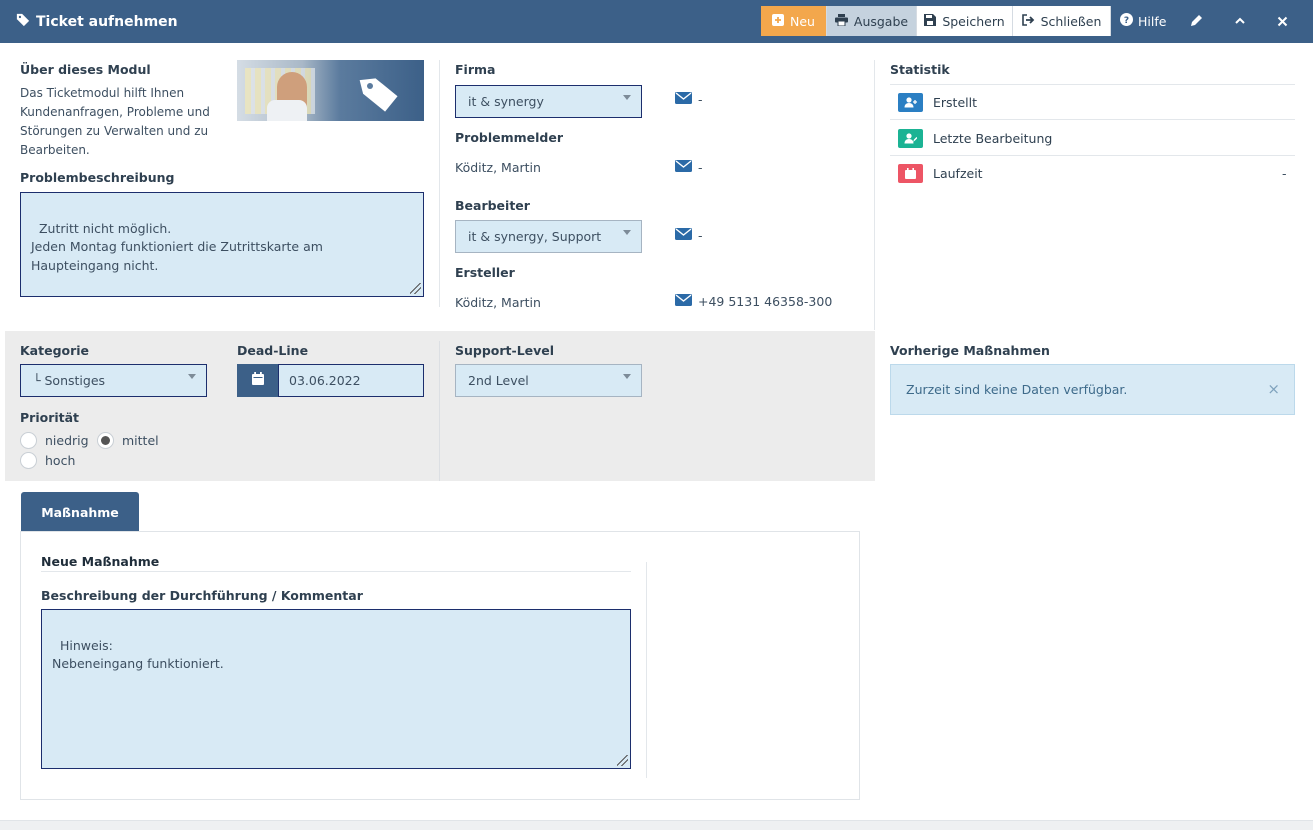 This screenshot has width=1313, height=830. What do you see at coordinates (1152, 21) in the screenshot?
I see `help-button-label: Hilfe` at bounding box center [1152, 21].